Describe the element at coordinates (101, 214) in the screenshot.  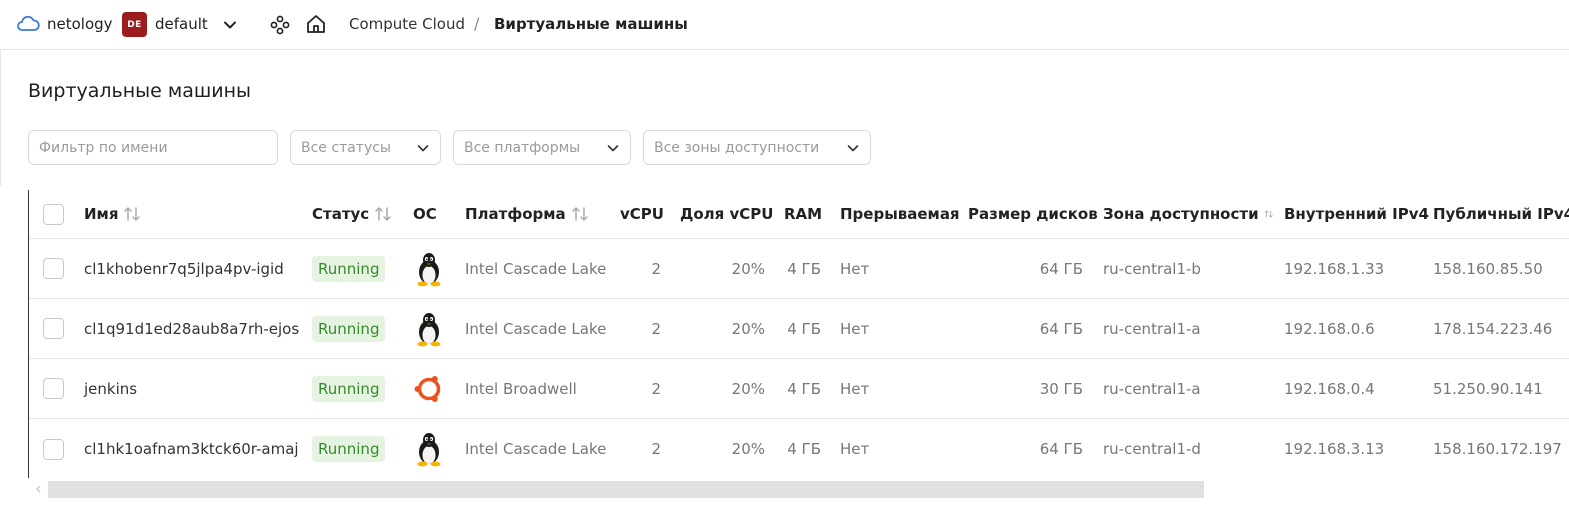
I see `column-header-label: Имя` at that location.